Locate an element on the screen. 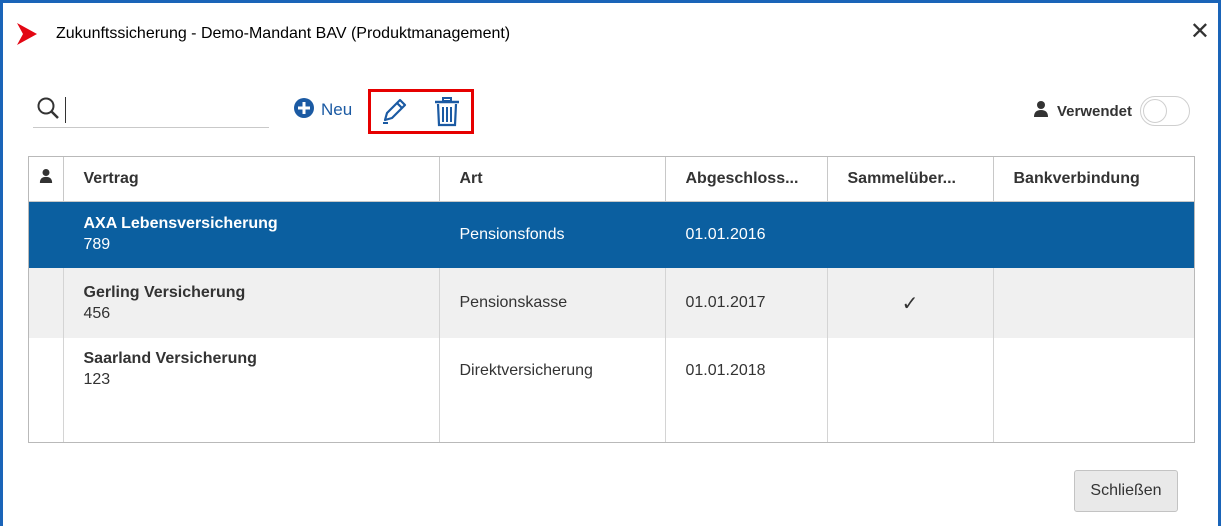 The height and width of the screenshot is (526, 1221). column-header-bankverbindung: Bankverbindung is located at coordinates (1093, 179).